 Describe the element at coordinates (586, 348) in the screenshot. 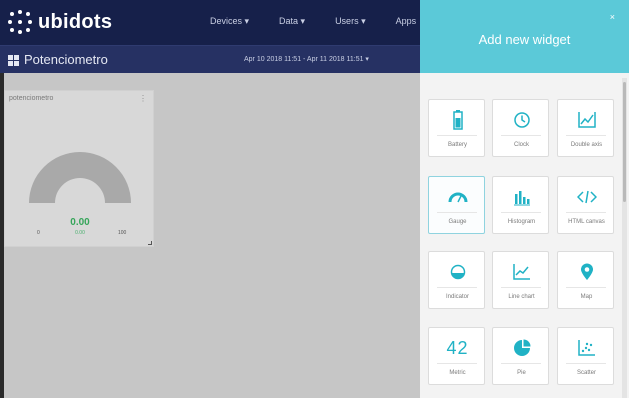

I see `scatter-icon` at that location.